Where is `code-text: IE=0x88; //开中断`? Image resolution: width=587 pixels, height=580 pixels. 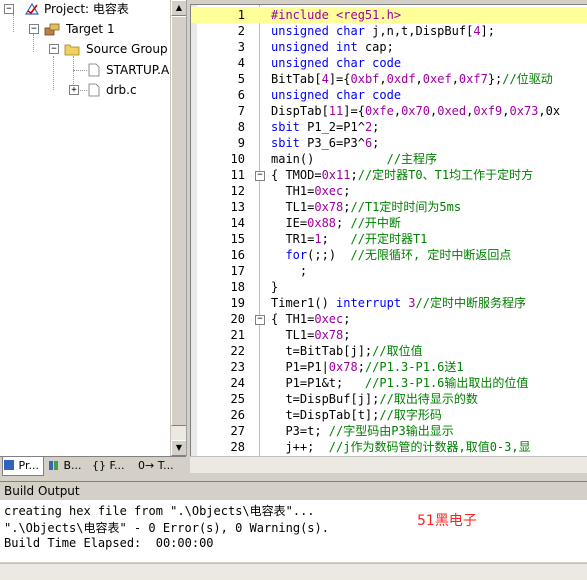
code-text: IE=0x88; //开中断 is located at coordinates (336, 223).